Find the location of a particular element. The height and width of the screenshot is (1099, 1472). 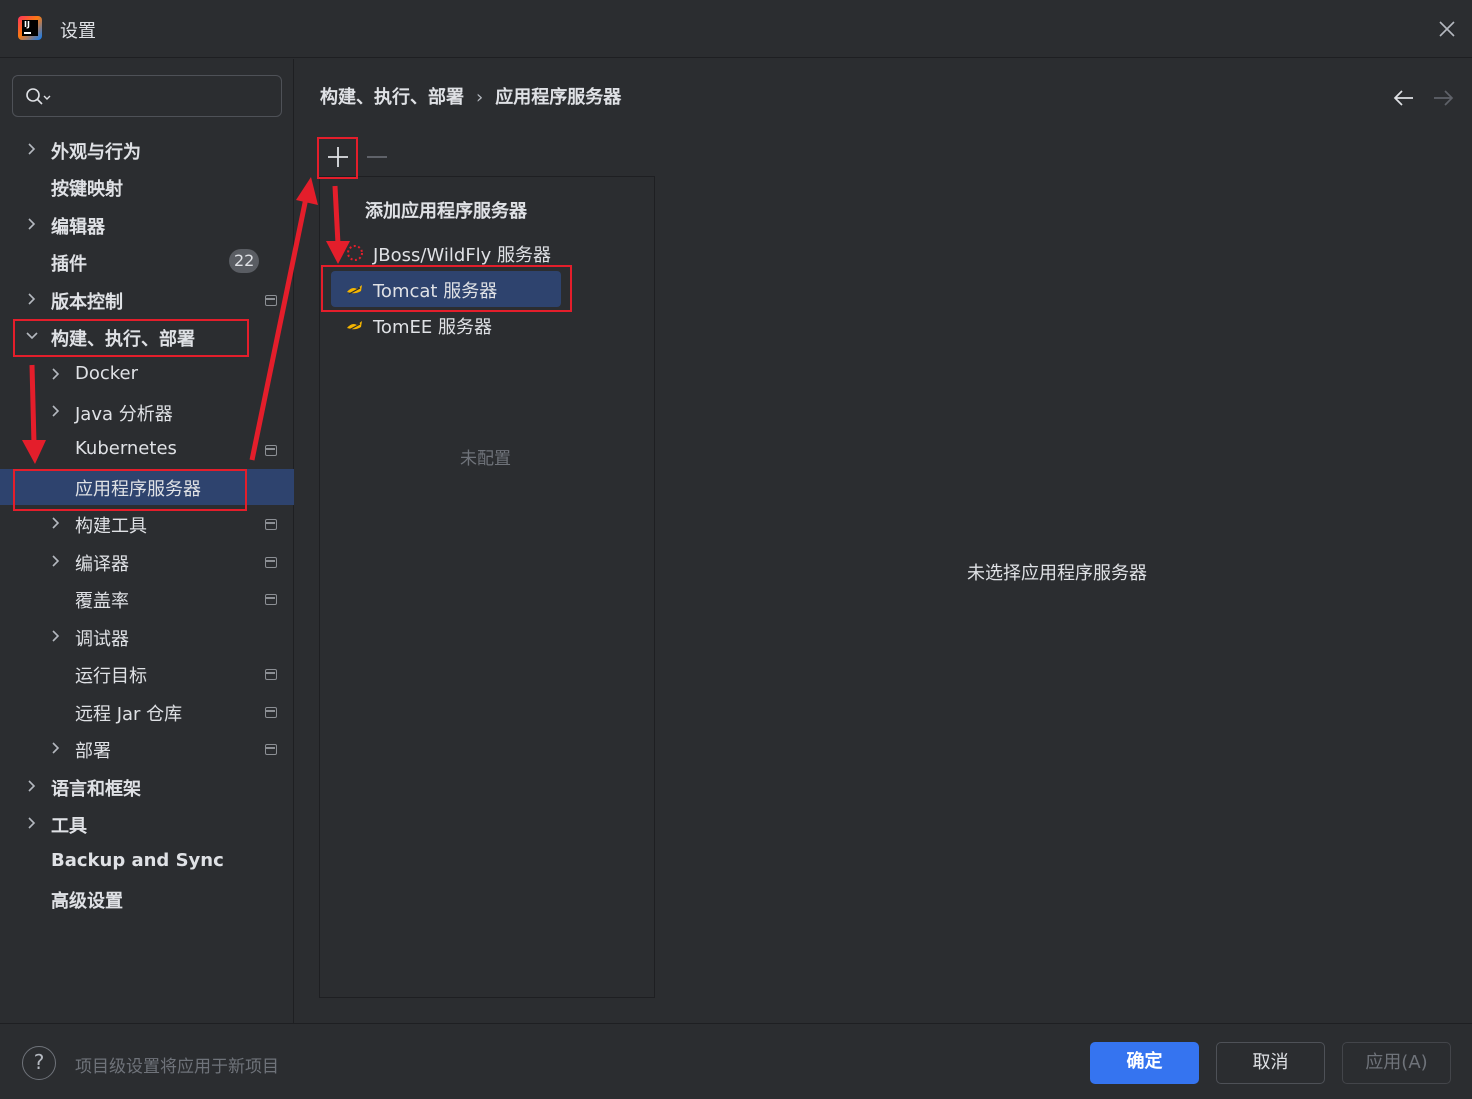

search-input is located at coordinates (147, 96).